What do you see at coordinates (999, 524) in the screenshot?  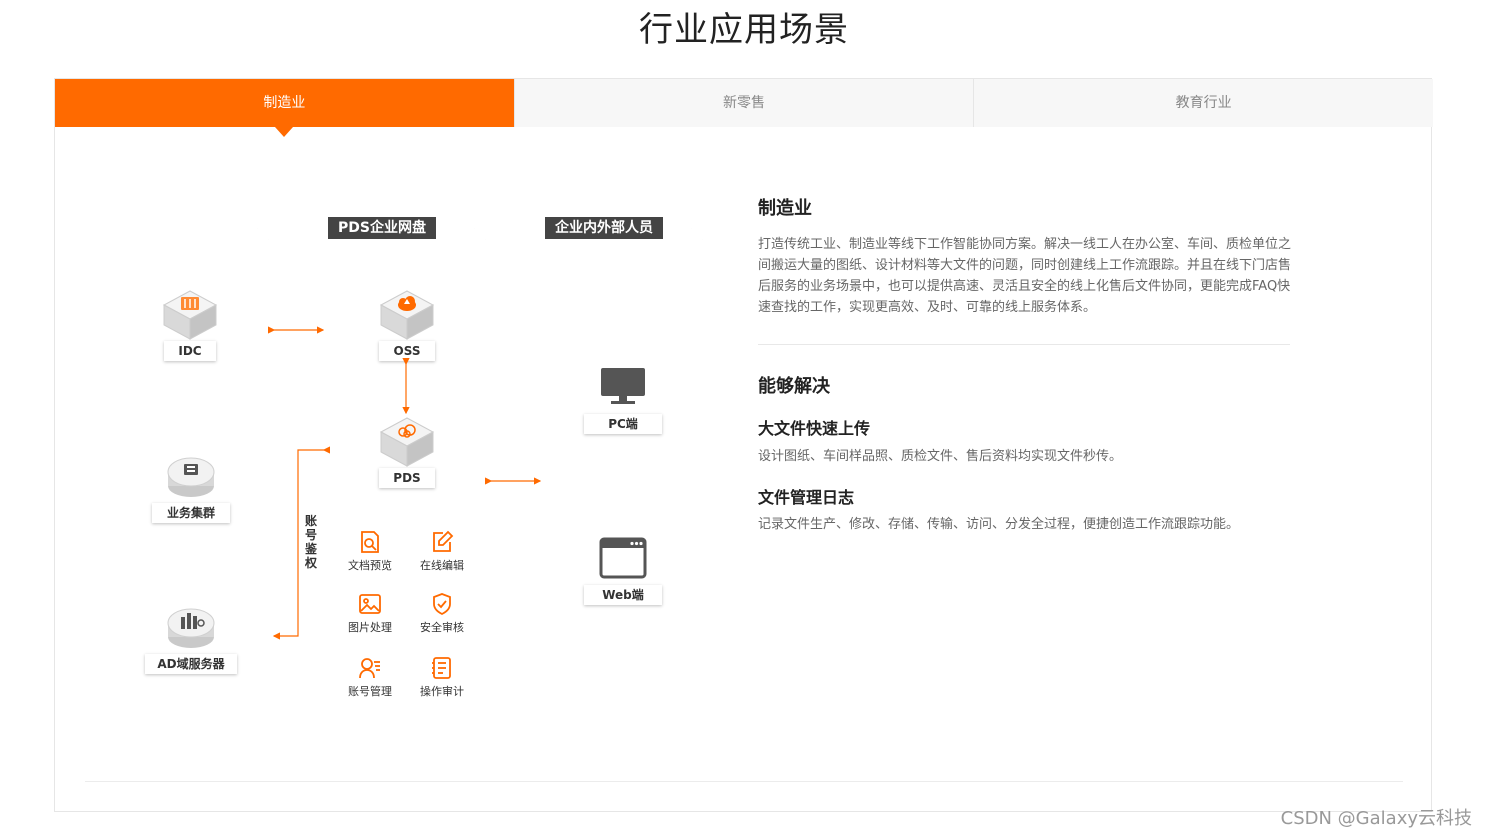 I see `item-text-file-log: 记录文件生产、修改、存储、传输、访问、分发全过程，便捷创造工作流跟踪功能。` at bounding box center [999, 524].